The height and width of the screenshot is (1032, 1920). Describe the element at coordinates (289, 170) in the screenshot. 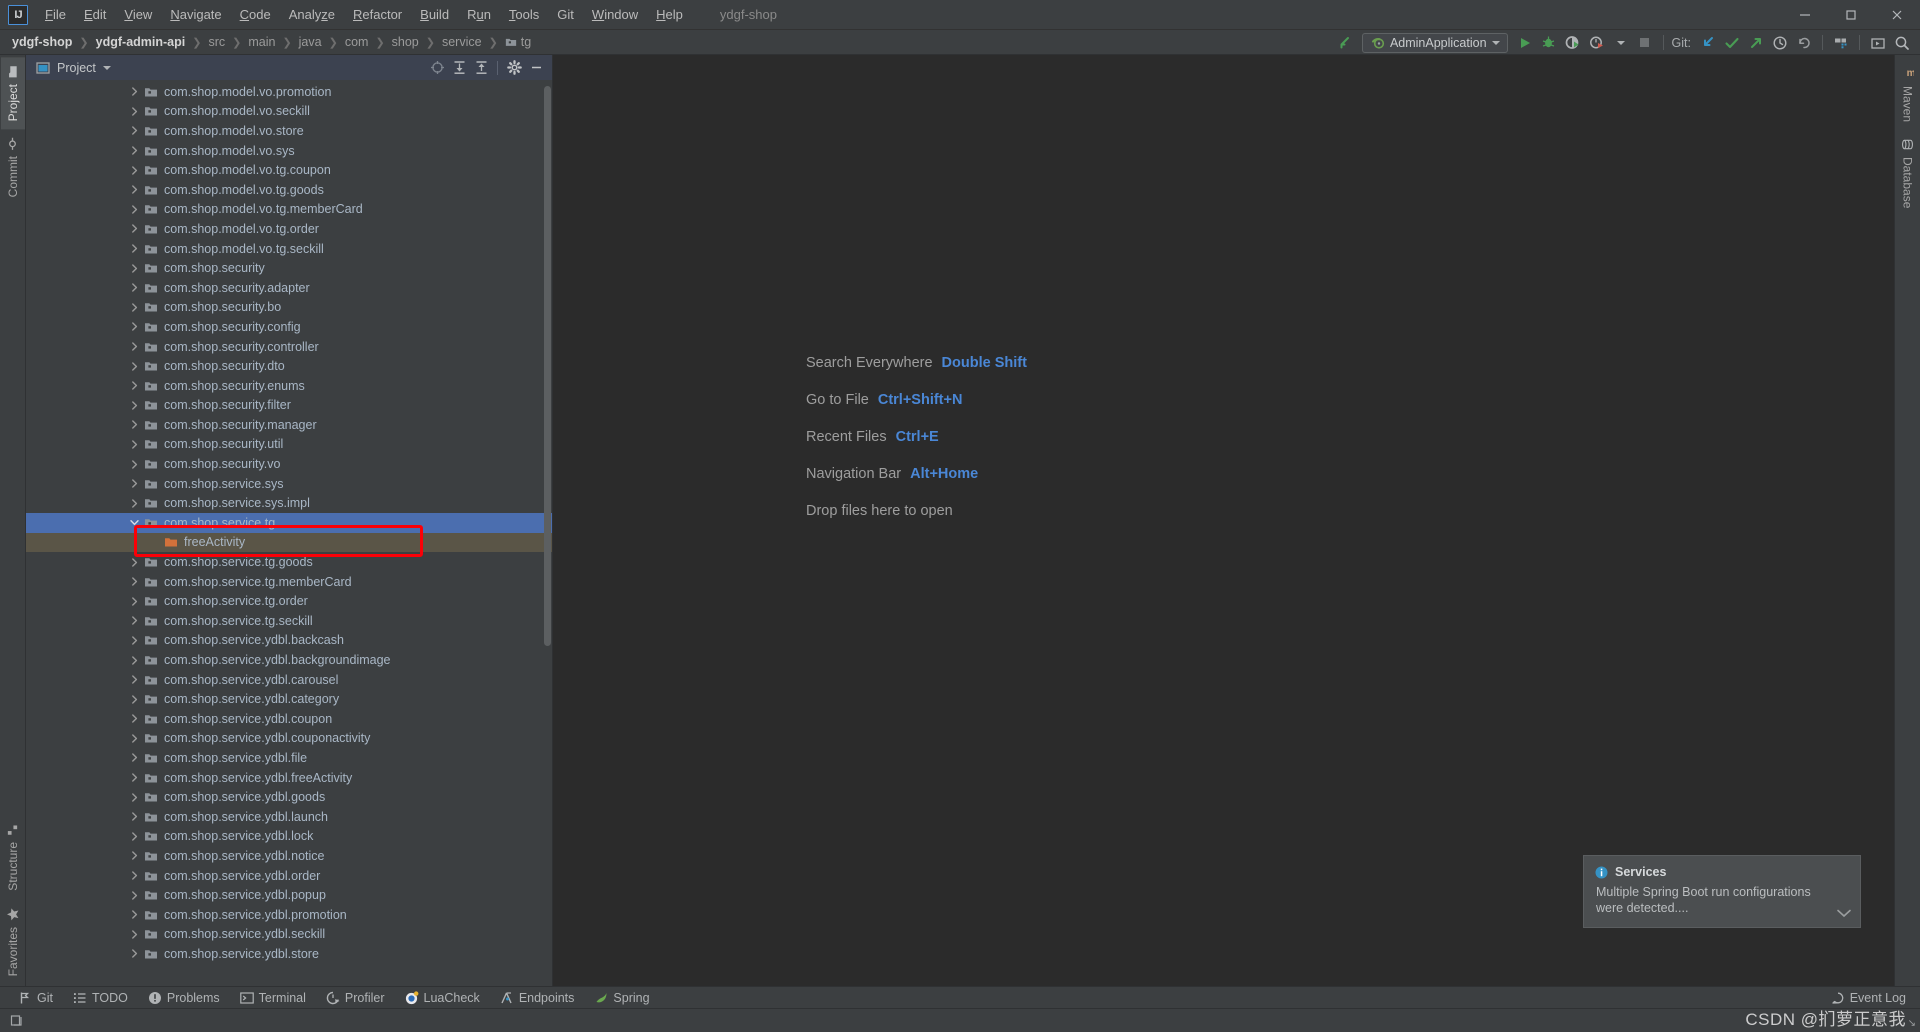

I see `tree-node: com.shop.model.vo.tg.coupon` at that location.